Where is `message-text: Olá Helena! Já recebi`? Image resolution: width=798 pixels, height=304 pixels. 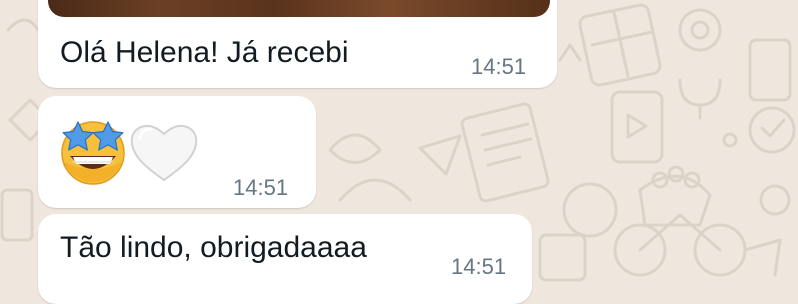 message-text: Olá Helena! Já recebi is located at coordinates (204, 52).